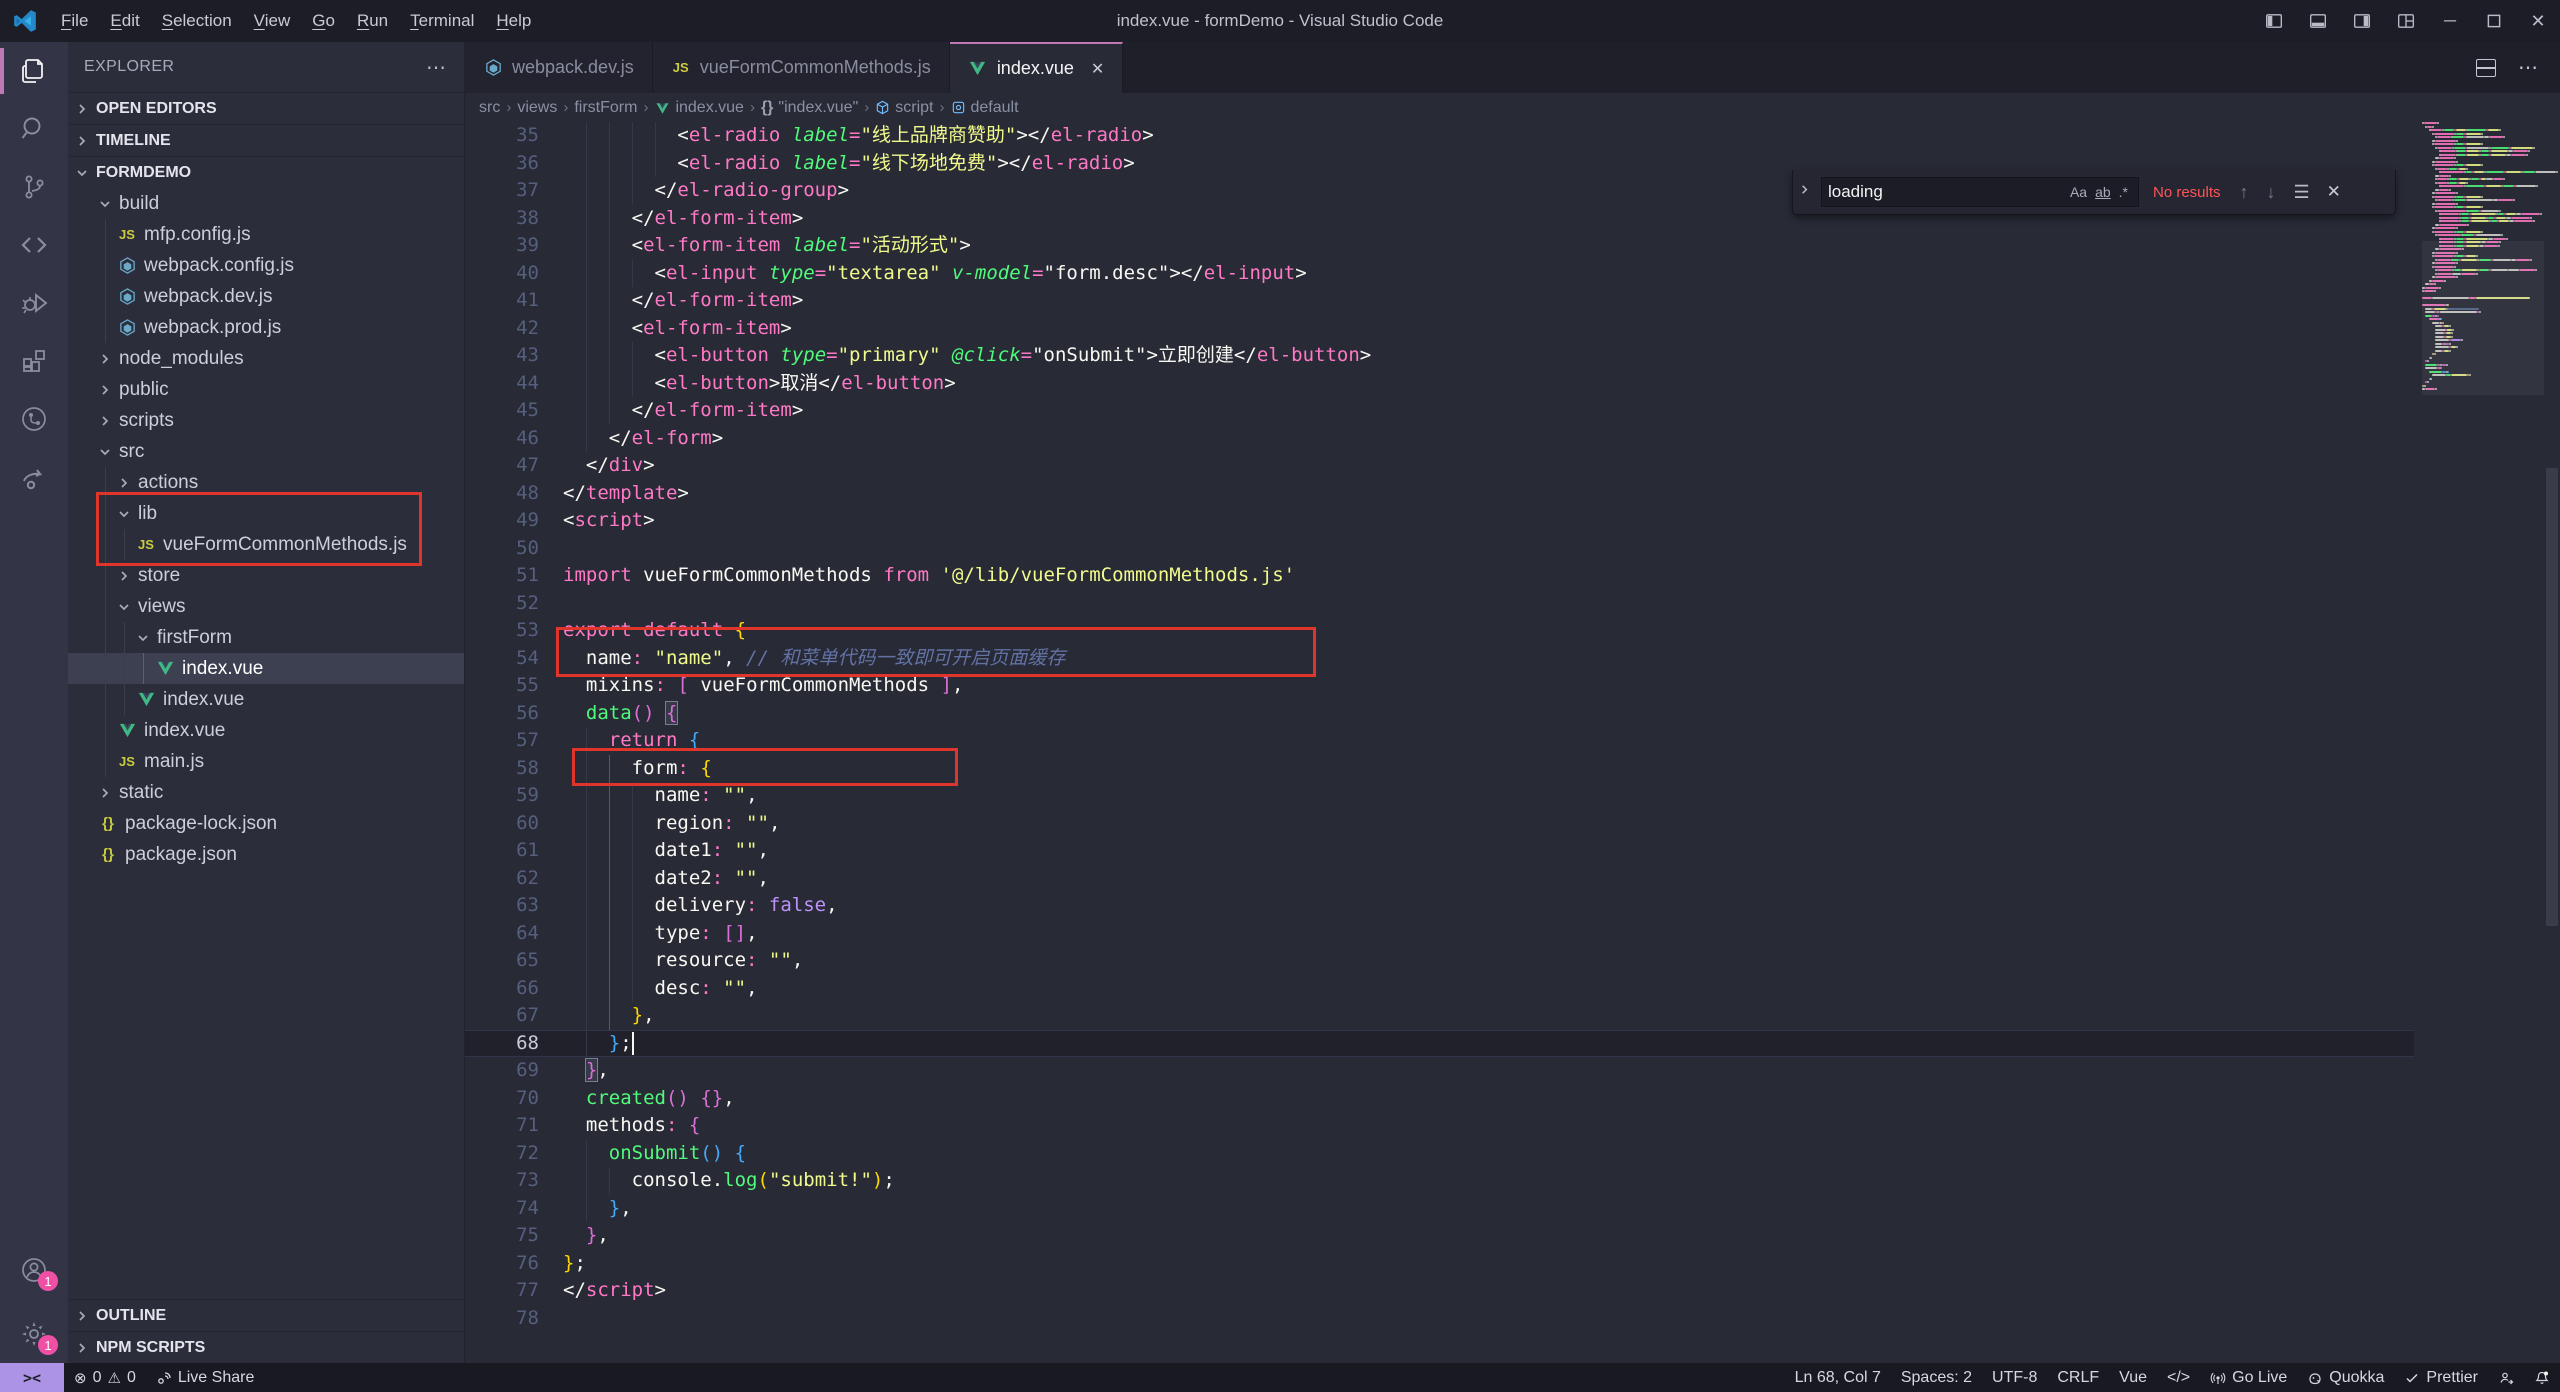 Image resolution: width=2560 pixels, height=1392 pixels. What do you see at coordinates (1980, 192) in the screenshot?
I see `find-input: loading Aa ab .*` at bounding box center [1980, 192].